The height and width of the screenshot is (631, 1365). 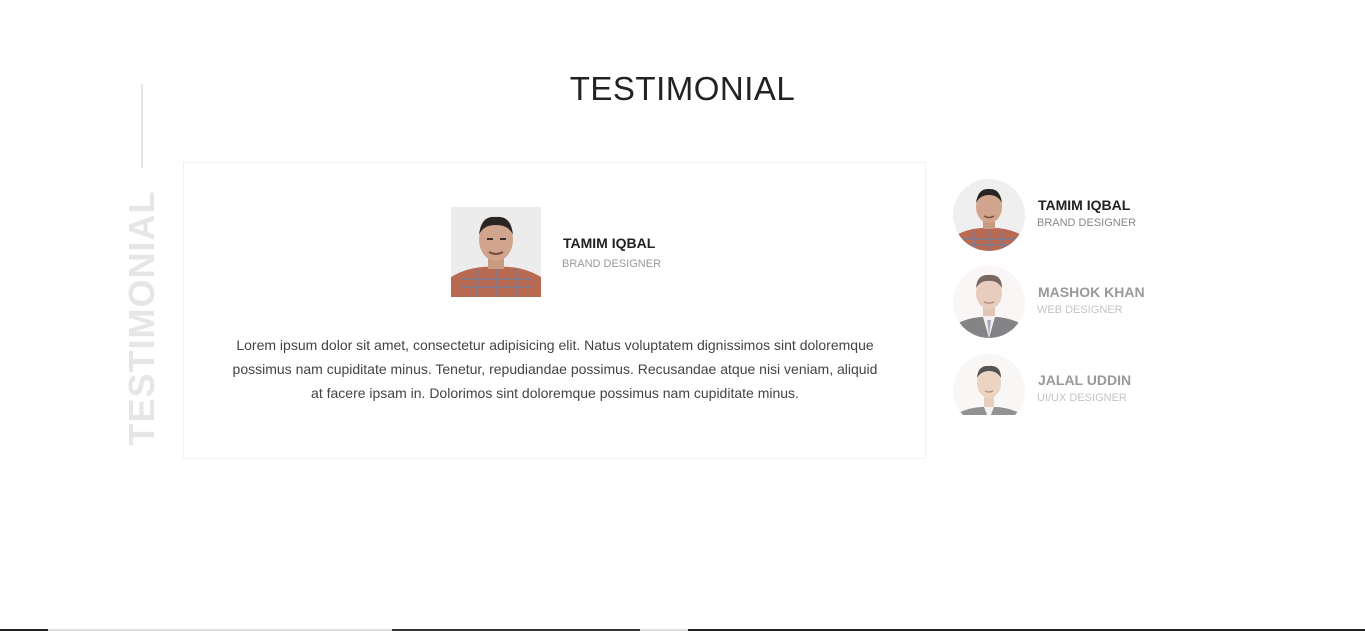 What do you see at coordinates (1072, 215) in the screenshot?
I see `testimonial-item-tamim: TAMIM IQBAL BRAND DESIGNER` at bounding box center [1072, 215].